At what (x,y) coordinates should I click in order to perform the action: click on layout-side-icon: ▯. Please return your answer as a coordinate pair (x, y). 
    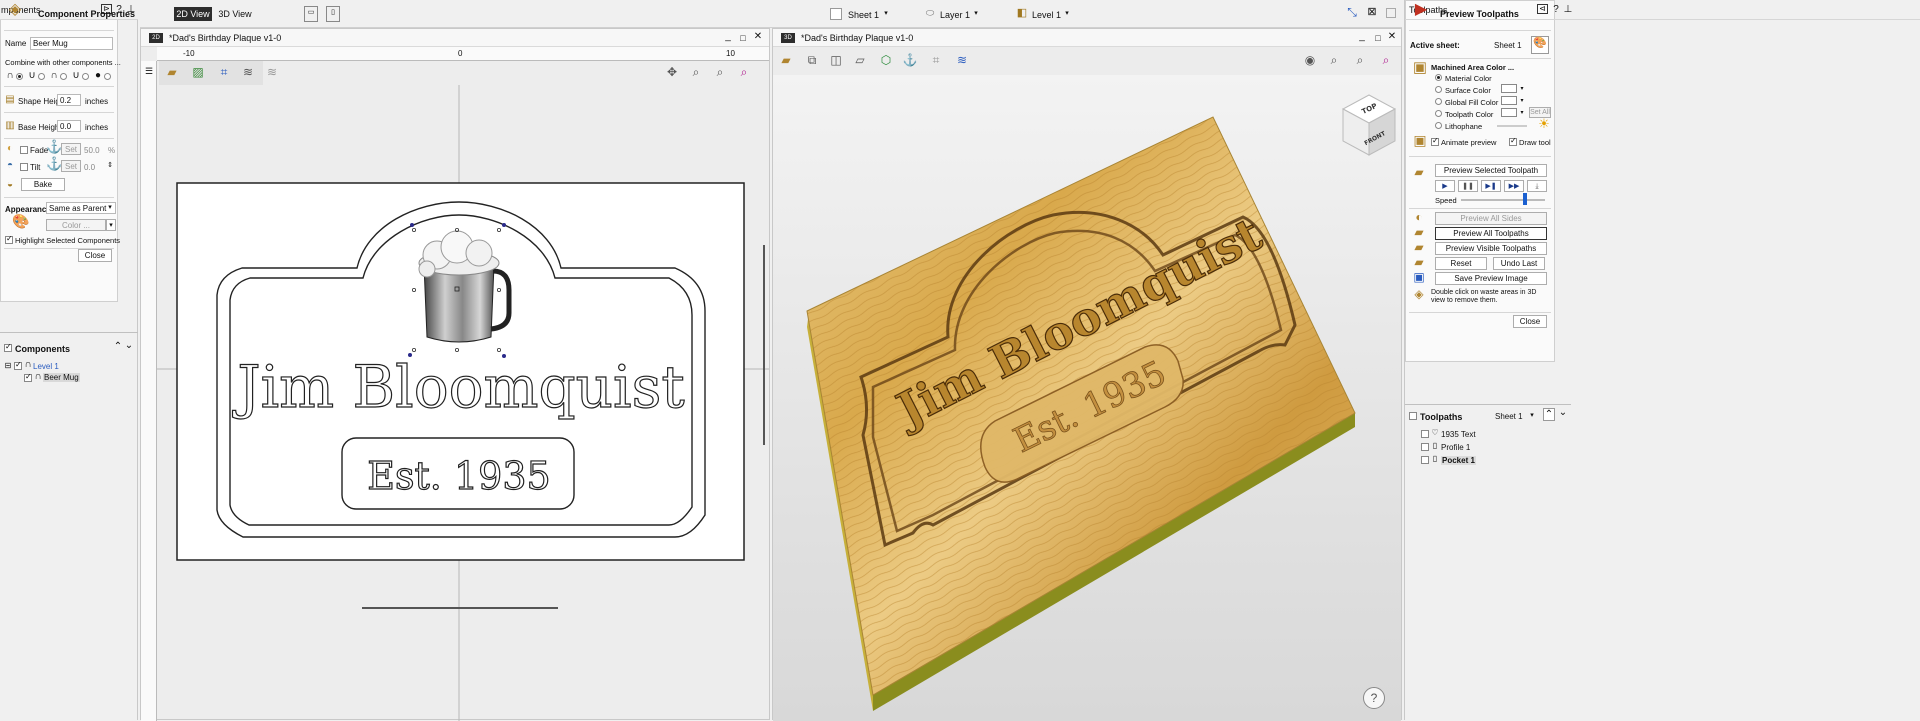
    Looking at the image, I should click on (333, 14).